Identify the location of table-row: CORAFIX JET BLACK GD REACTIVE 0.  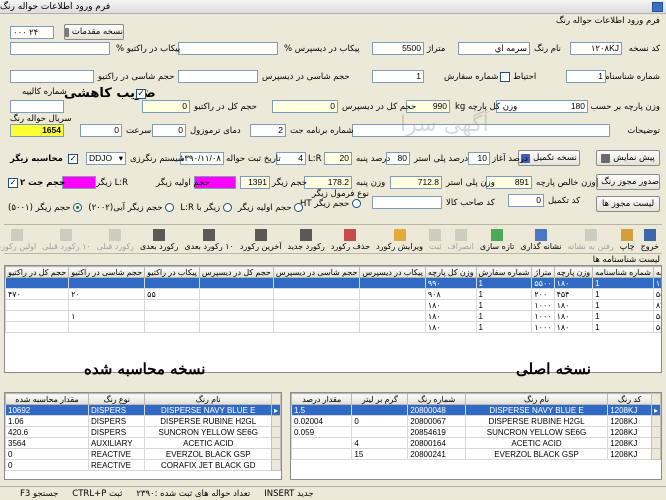
(143, 465).